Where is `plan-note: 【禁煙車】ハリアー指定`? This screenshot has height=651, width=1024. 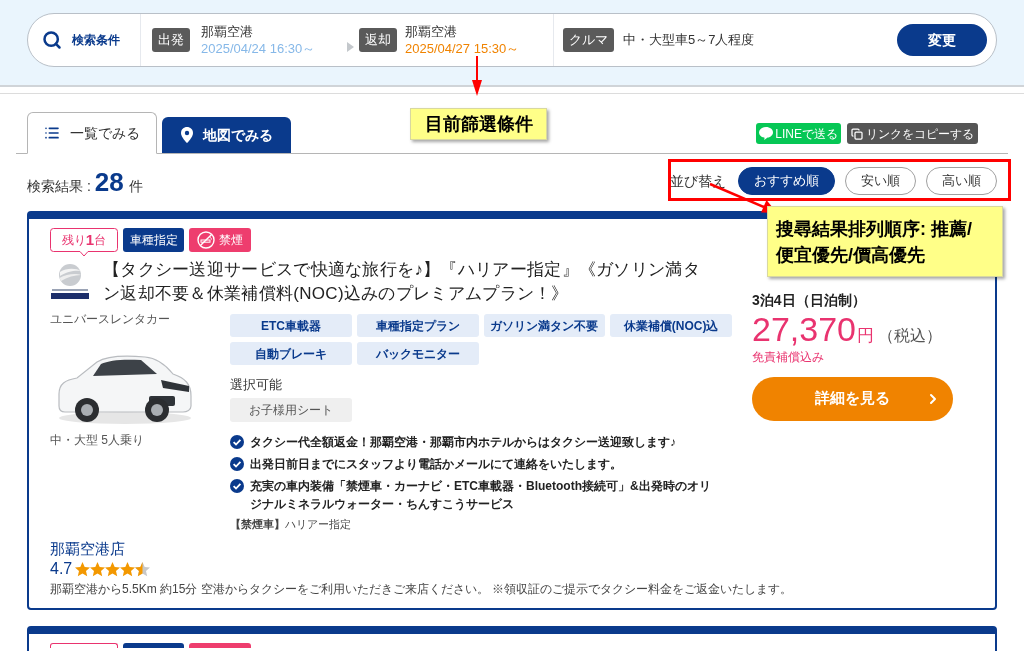 plan-note: 【禁煙車】ハリアー指定 is located at coordinates (291, 524).